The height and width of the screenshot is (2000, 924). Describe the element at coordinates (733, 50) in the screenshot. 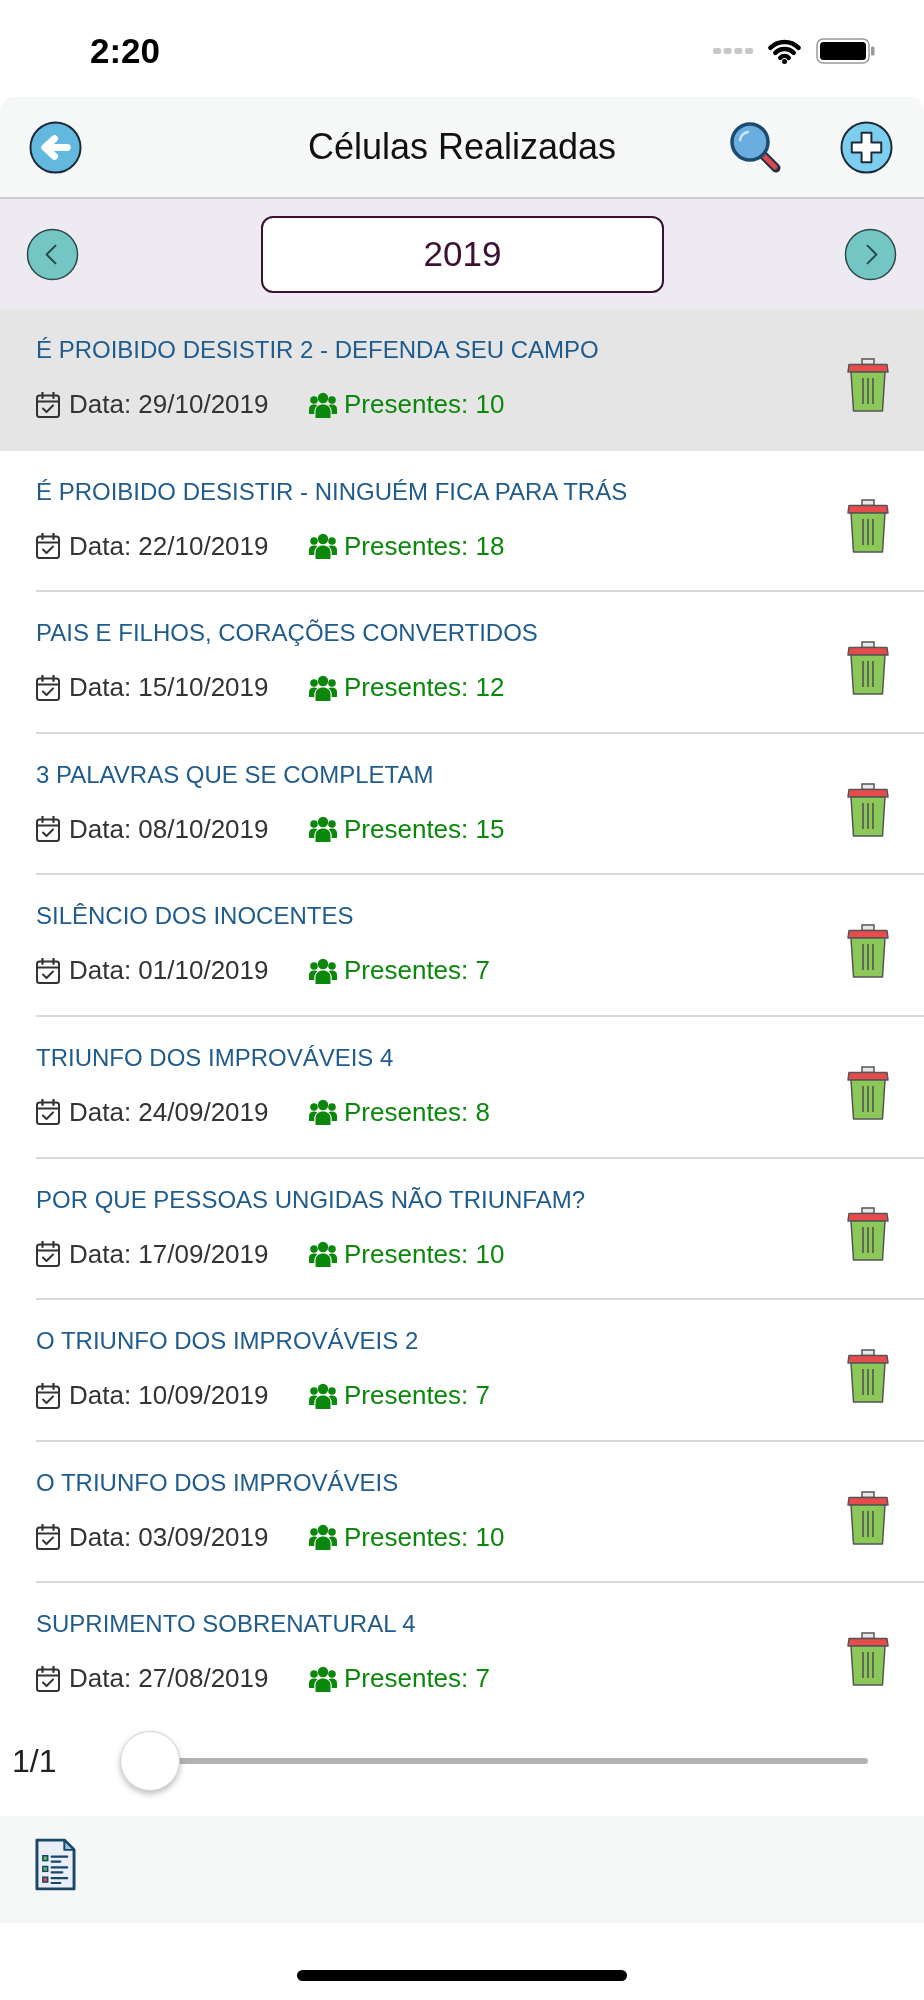

I see `signal-icon` at that location.